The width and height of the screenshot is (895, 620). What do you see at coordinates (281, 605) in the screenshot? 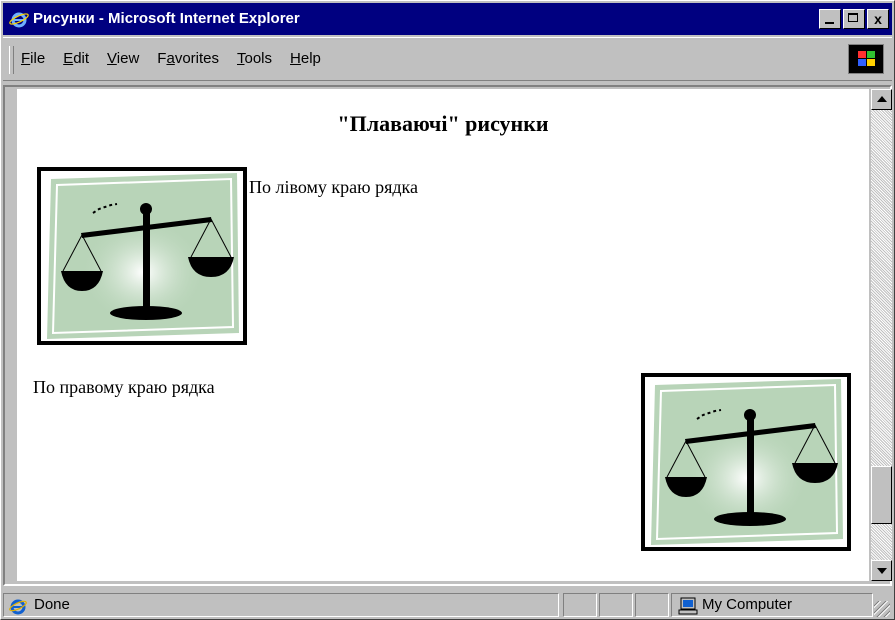
I see `status-main-panel: Done` at bounding box center [281, 605].